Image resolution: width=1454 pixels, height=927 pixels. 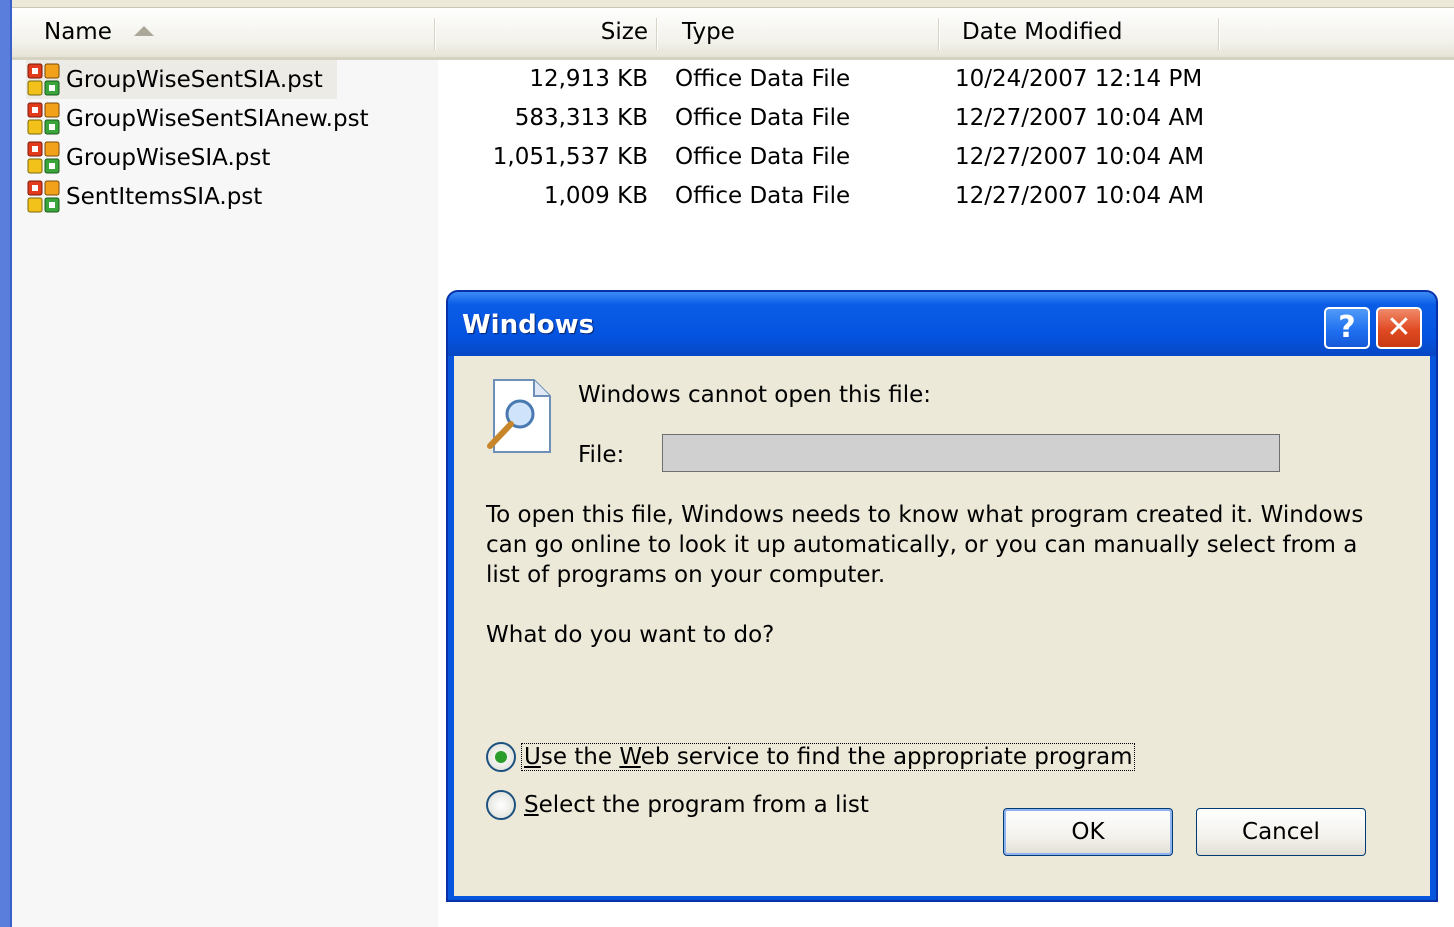 What do you see at coordinates (570, 157) in the screenshot?
I see `file-size: 1,051,537 KB` at bounding box center [570, 157].